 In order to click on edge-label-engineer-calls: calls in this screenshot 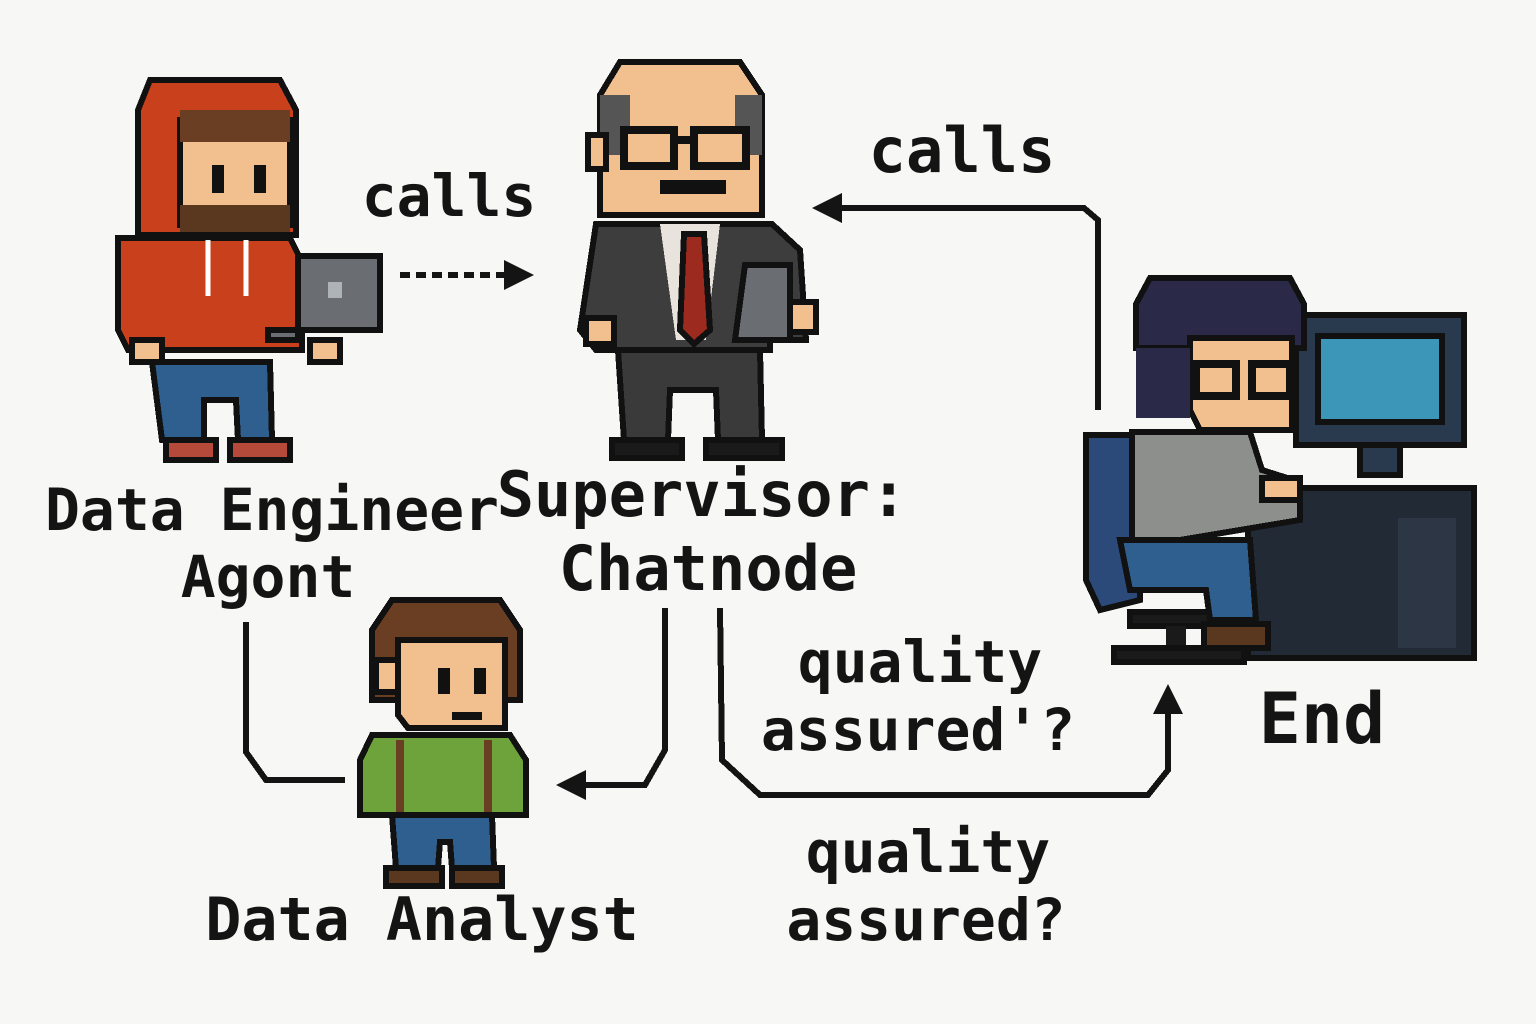, I will do `click(449, 196)`.